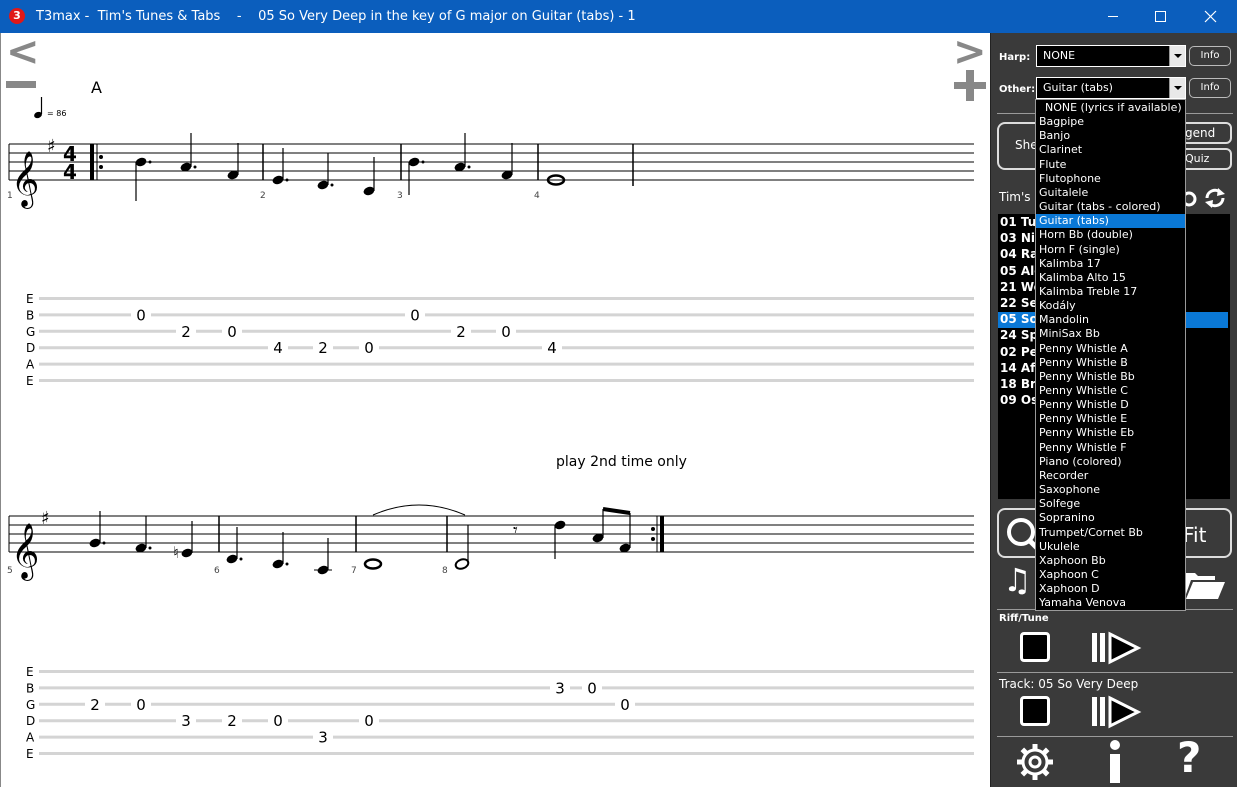 This screenshot has width=1237, height=787. What do you see at coordinates (1110, 334) in the screenshot?
I see `dropdown-option: MiniSax Bb` at bounding box center [1110, 334].